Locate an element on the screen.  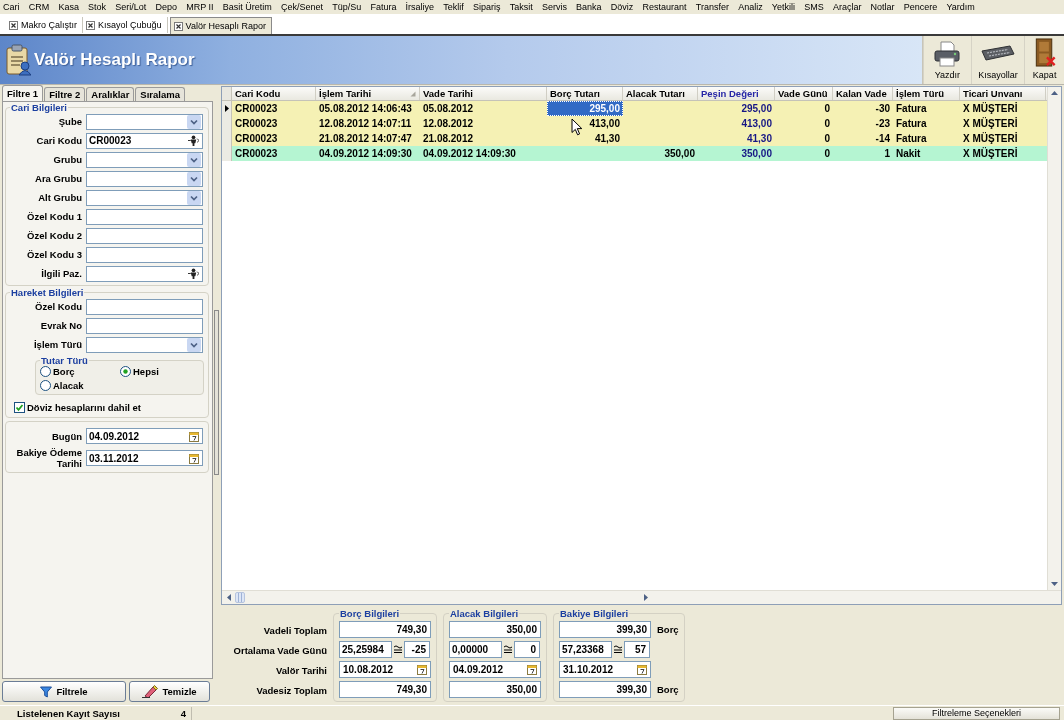
menu-item: İrsaliye is located at coordinates (420, 7).